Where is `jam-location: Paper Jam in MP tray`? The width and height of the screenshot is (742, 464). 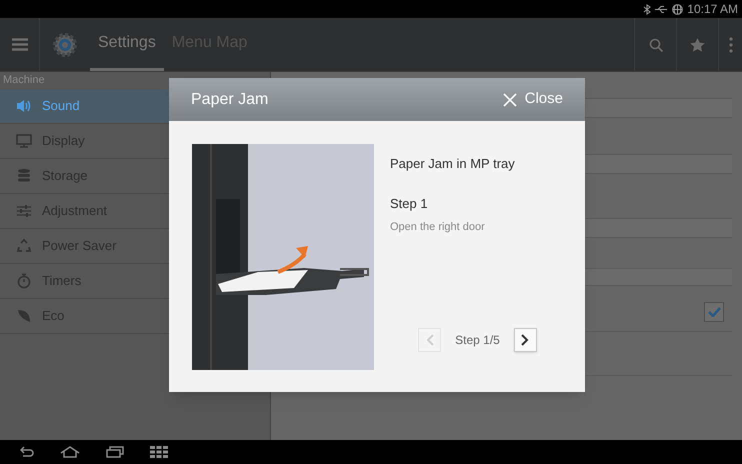 jam-location: Paper Jam in MP tray is located at coordinates (453, 164).